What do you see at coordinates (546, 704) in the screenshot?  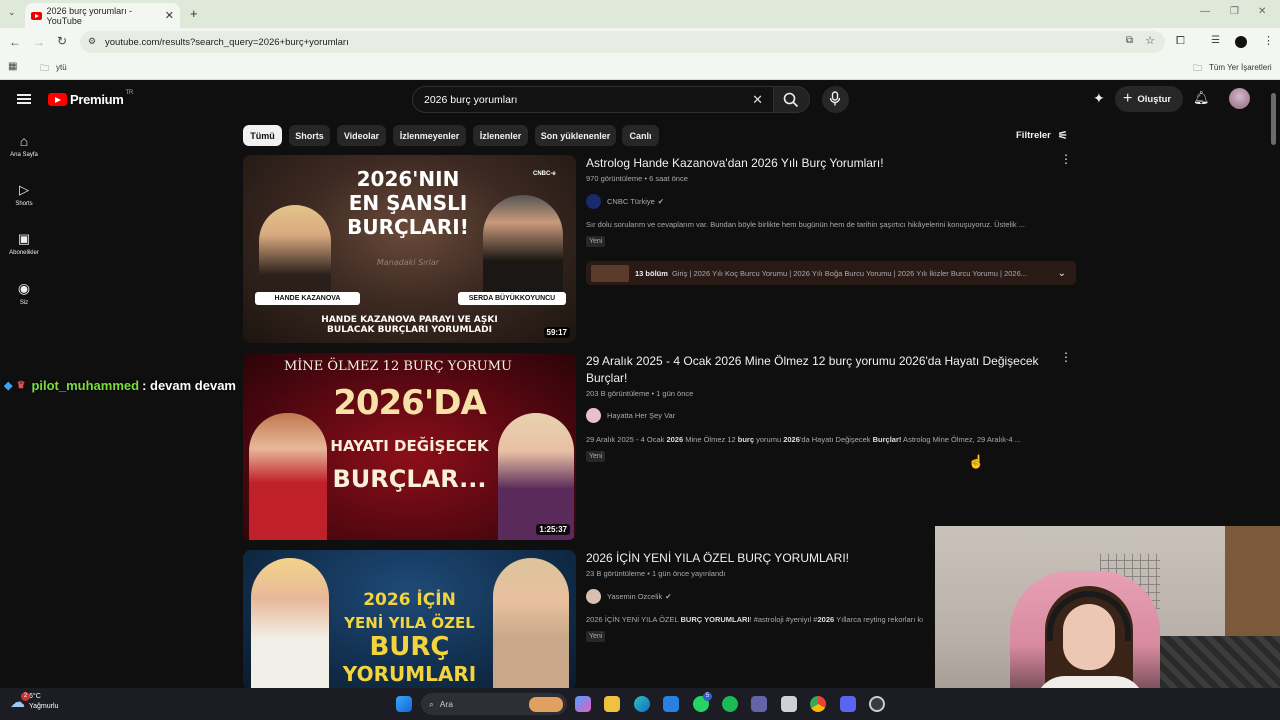 I see `search-highlight-icon` at bounding box center [546, 704].